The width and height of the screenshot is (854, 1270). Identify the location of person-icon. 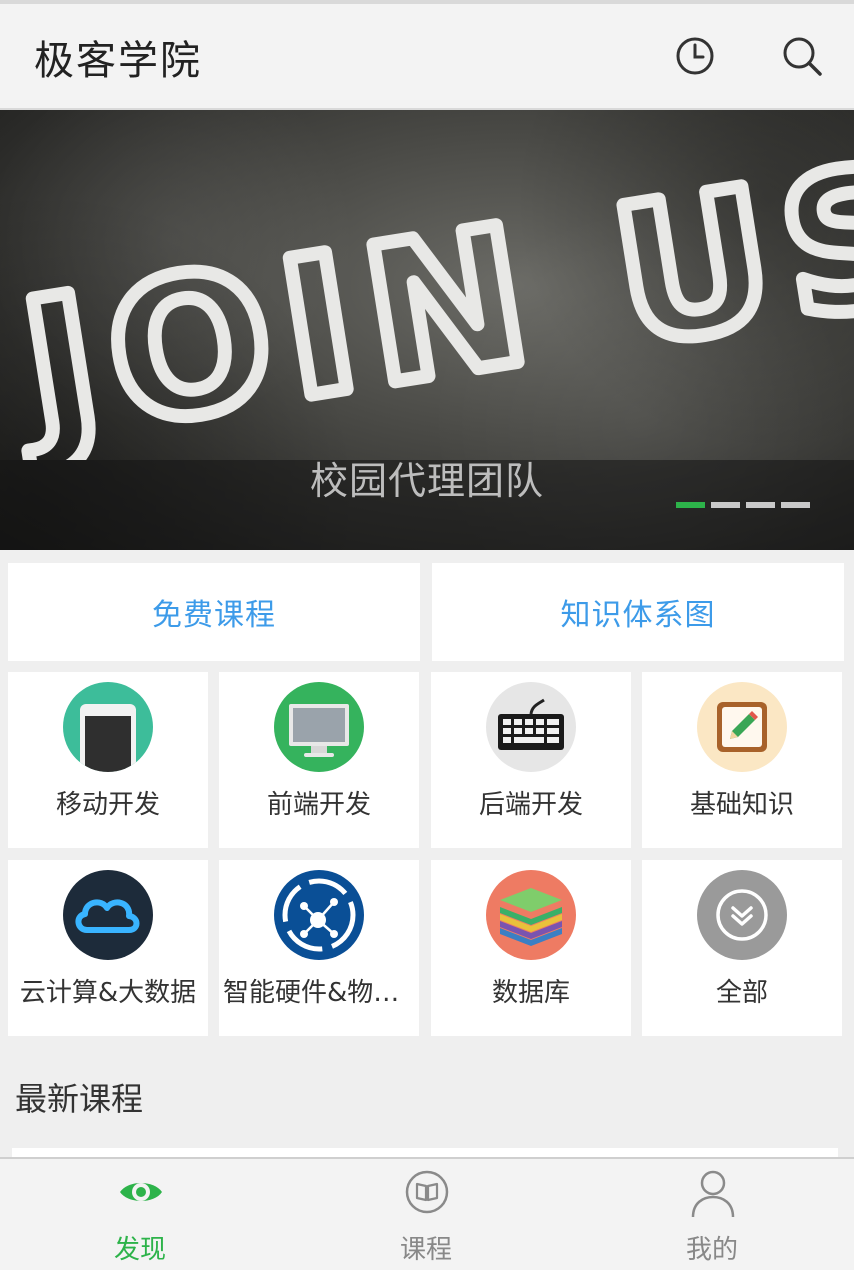
(713, 1194).